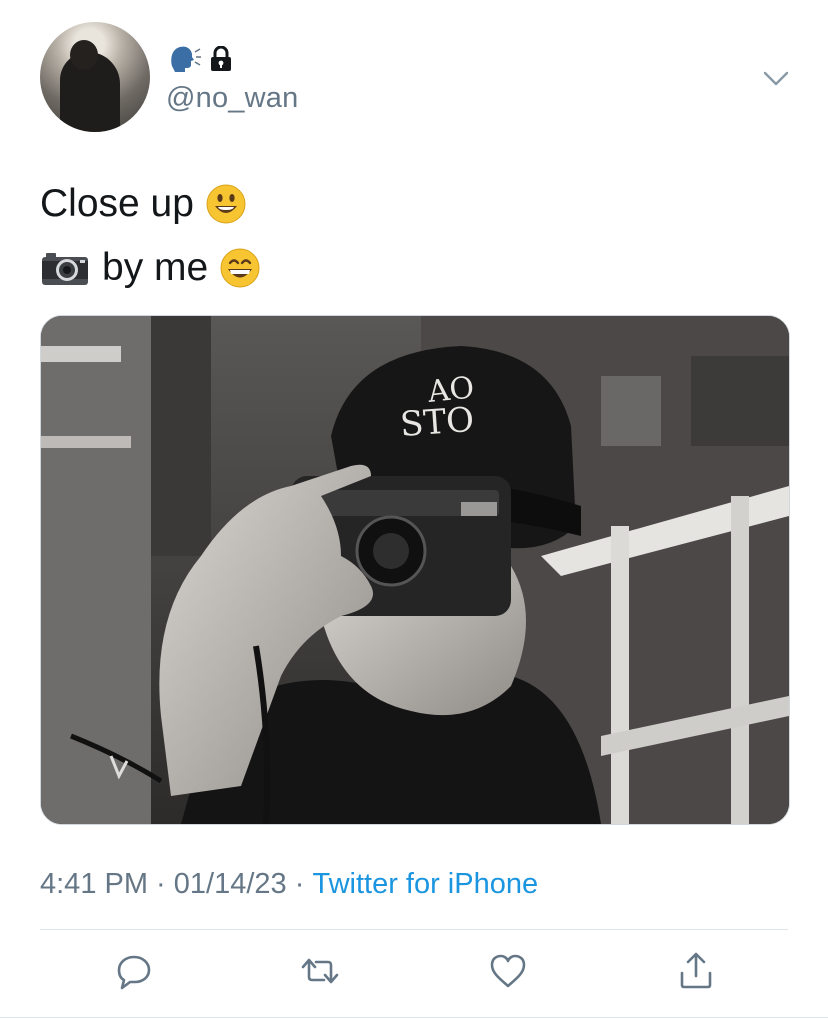 The width and height of the screenshot is (828, 1019). Describe the element at coordinates (230, 884) in the screenshot. I see `tweet-date: 01/14/23` at that location.